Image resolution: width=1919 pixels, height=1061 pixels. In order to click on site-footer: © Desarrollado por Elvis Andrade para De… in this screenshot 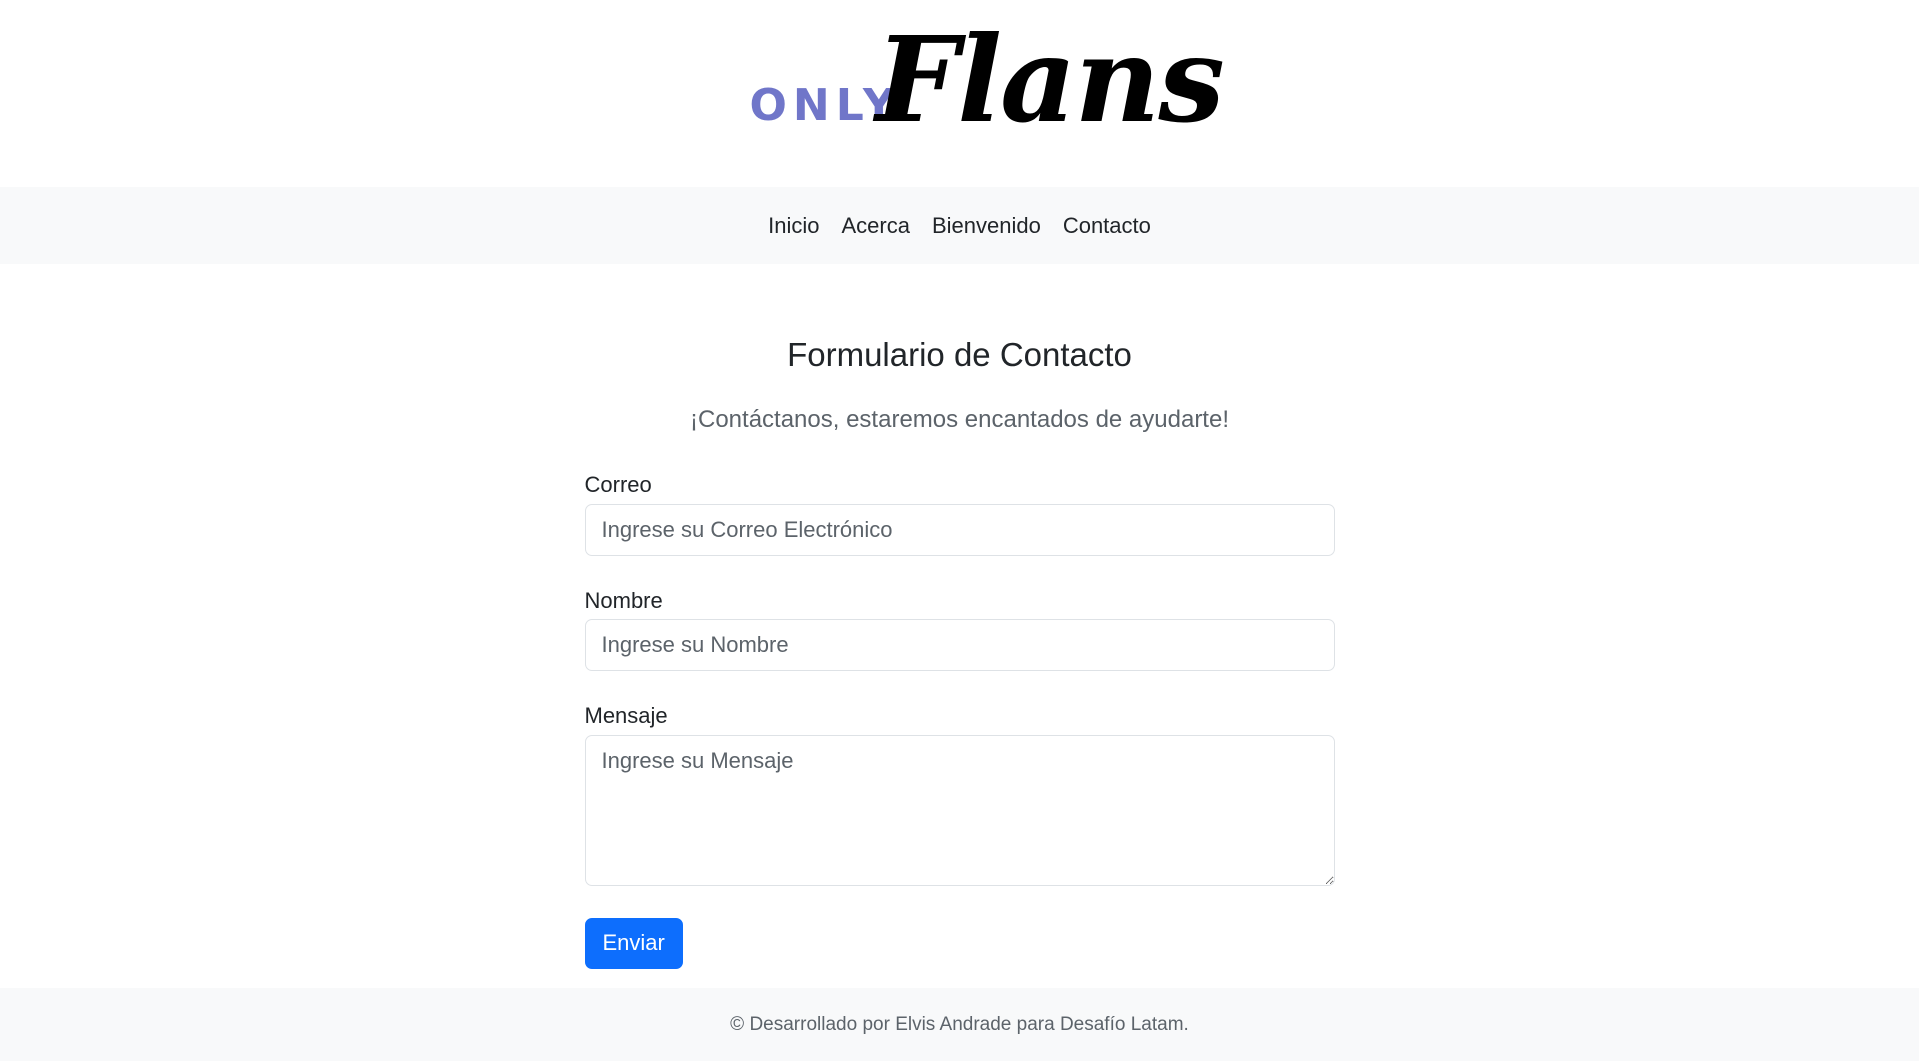, I will do `click(959, 1024)`.